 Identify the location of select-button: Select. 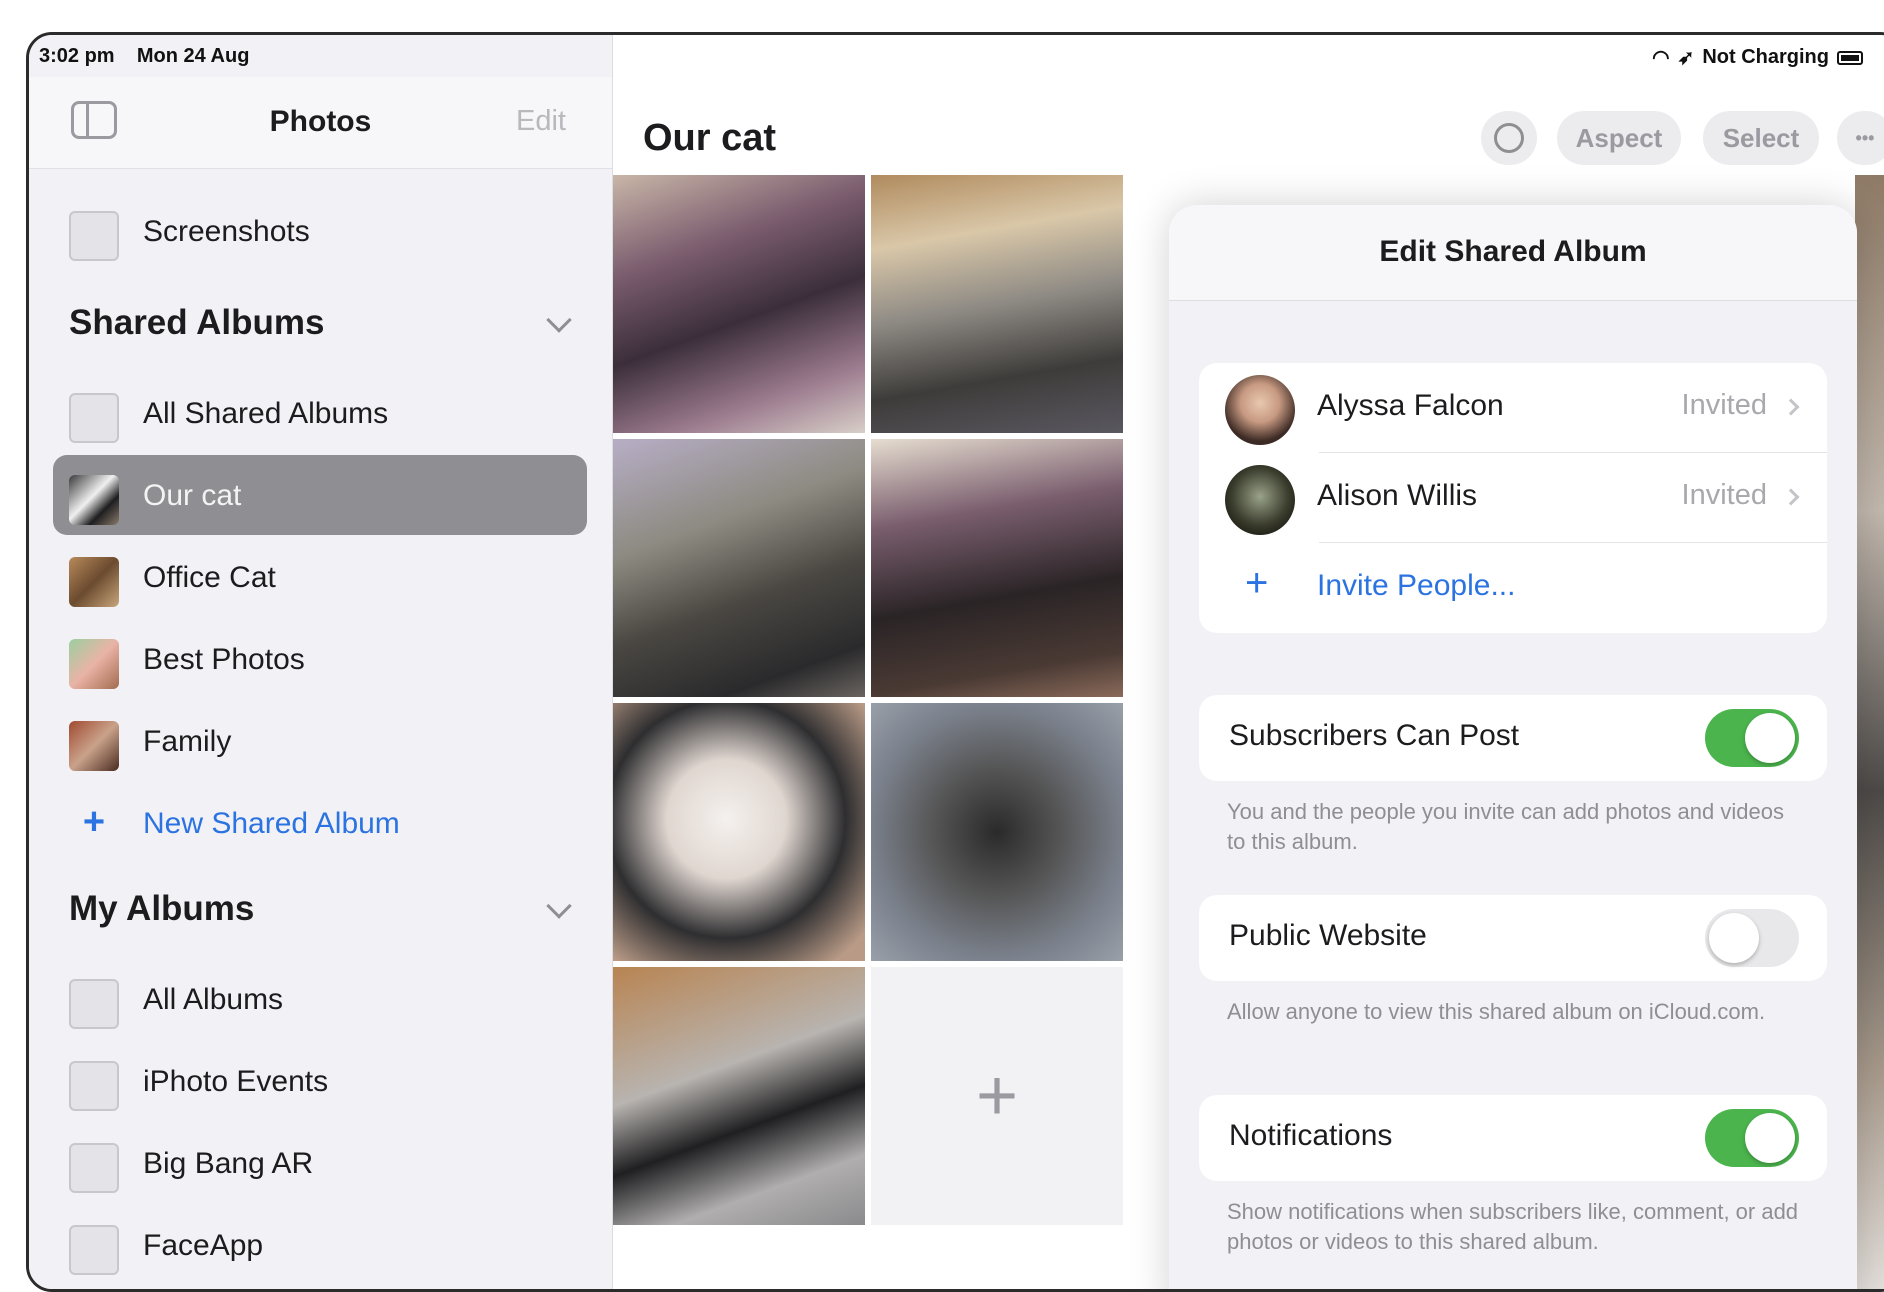
(1761, 138).